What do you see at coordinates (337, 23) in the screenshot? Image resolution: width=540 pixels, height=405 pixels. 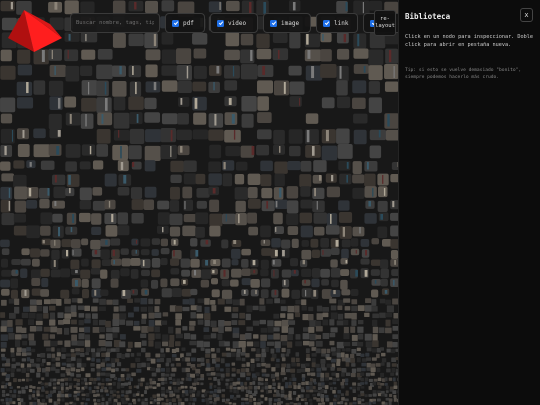 I see `filter-link: link` at bounding box center [337, 23].